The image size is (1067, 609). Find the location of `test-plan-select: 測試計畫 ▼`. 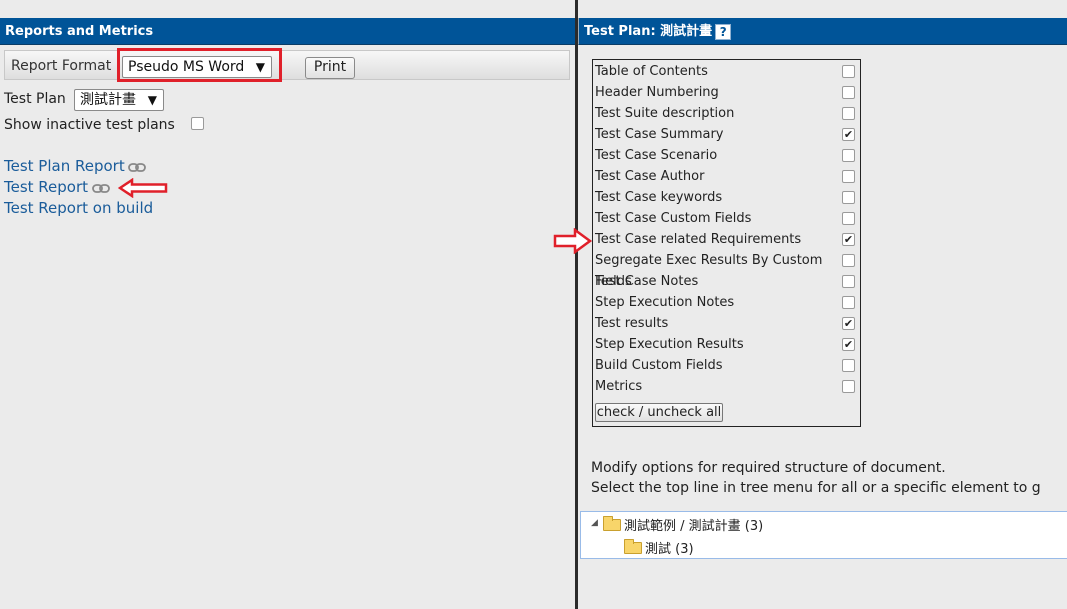

test-plan-select: 測試計畫 ▼ is located at coordinates (119, 100).